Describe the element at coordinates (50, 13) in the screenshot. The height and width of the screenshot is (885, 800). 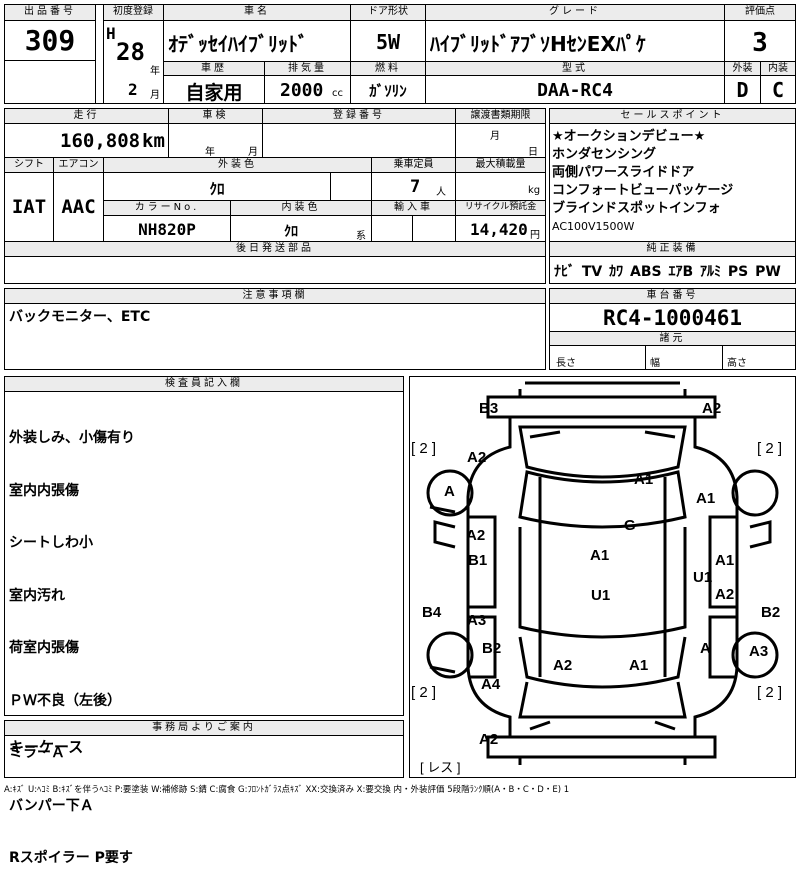
I see `lot-label: 出品番号` at that location.